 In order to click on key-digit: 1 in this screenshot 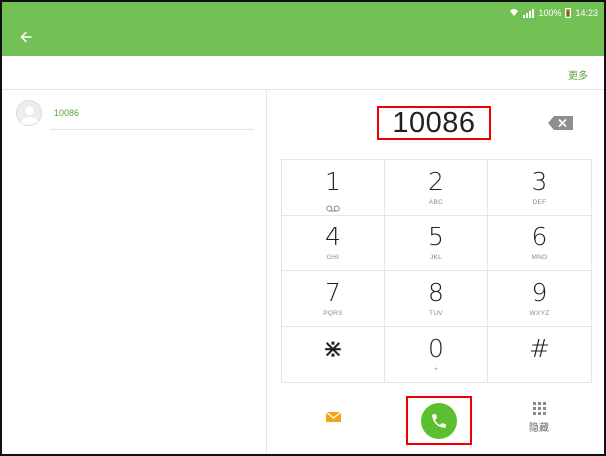, I will do `click(333, 181)`.